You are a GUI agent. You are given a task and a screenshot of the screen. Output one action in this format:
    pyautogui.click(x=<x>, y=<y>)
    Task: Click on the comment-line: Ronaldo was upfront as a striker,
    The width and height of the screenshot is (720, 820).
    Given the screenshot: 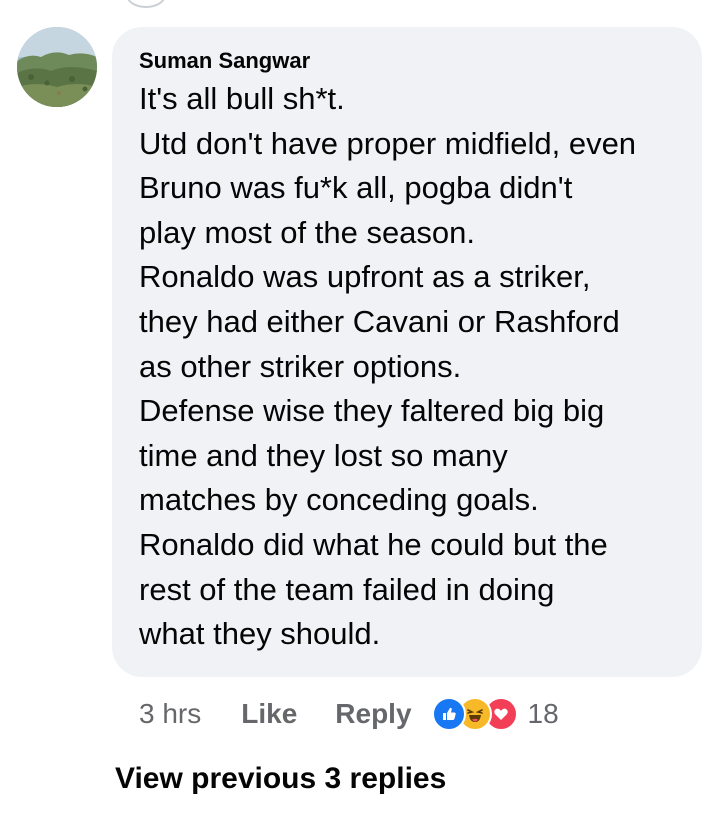 What is the action you would take?
    pyautogui.click(x=365, y=277)
    